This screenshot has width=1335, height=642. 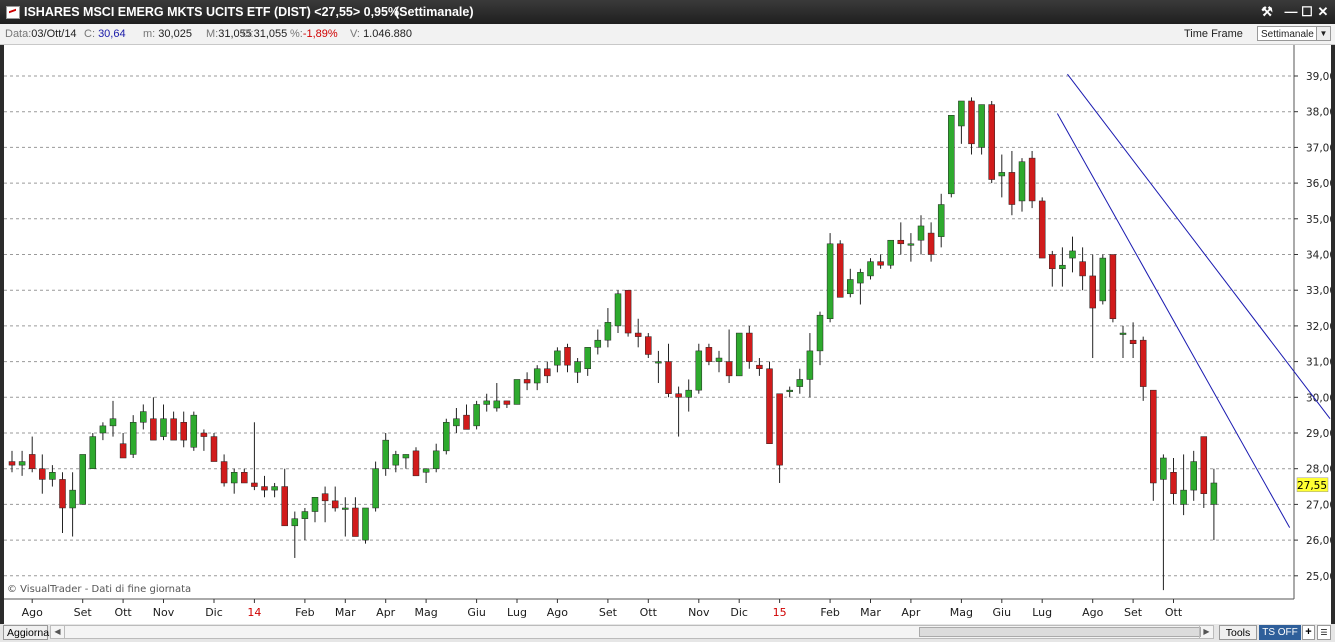 I want to click on y-tick-label-27,00: 27,00, so click(x=1318, y=505).